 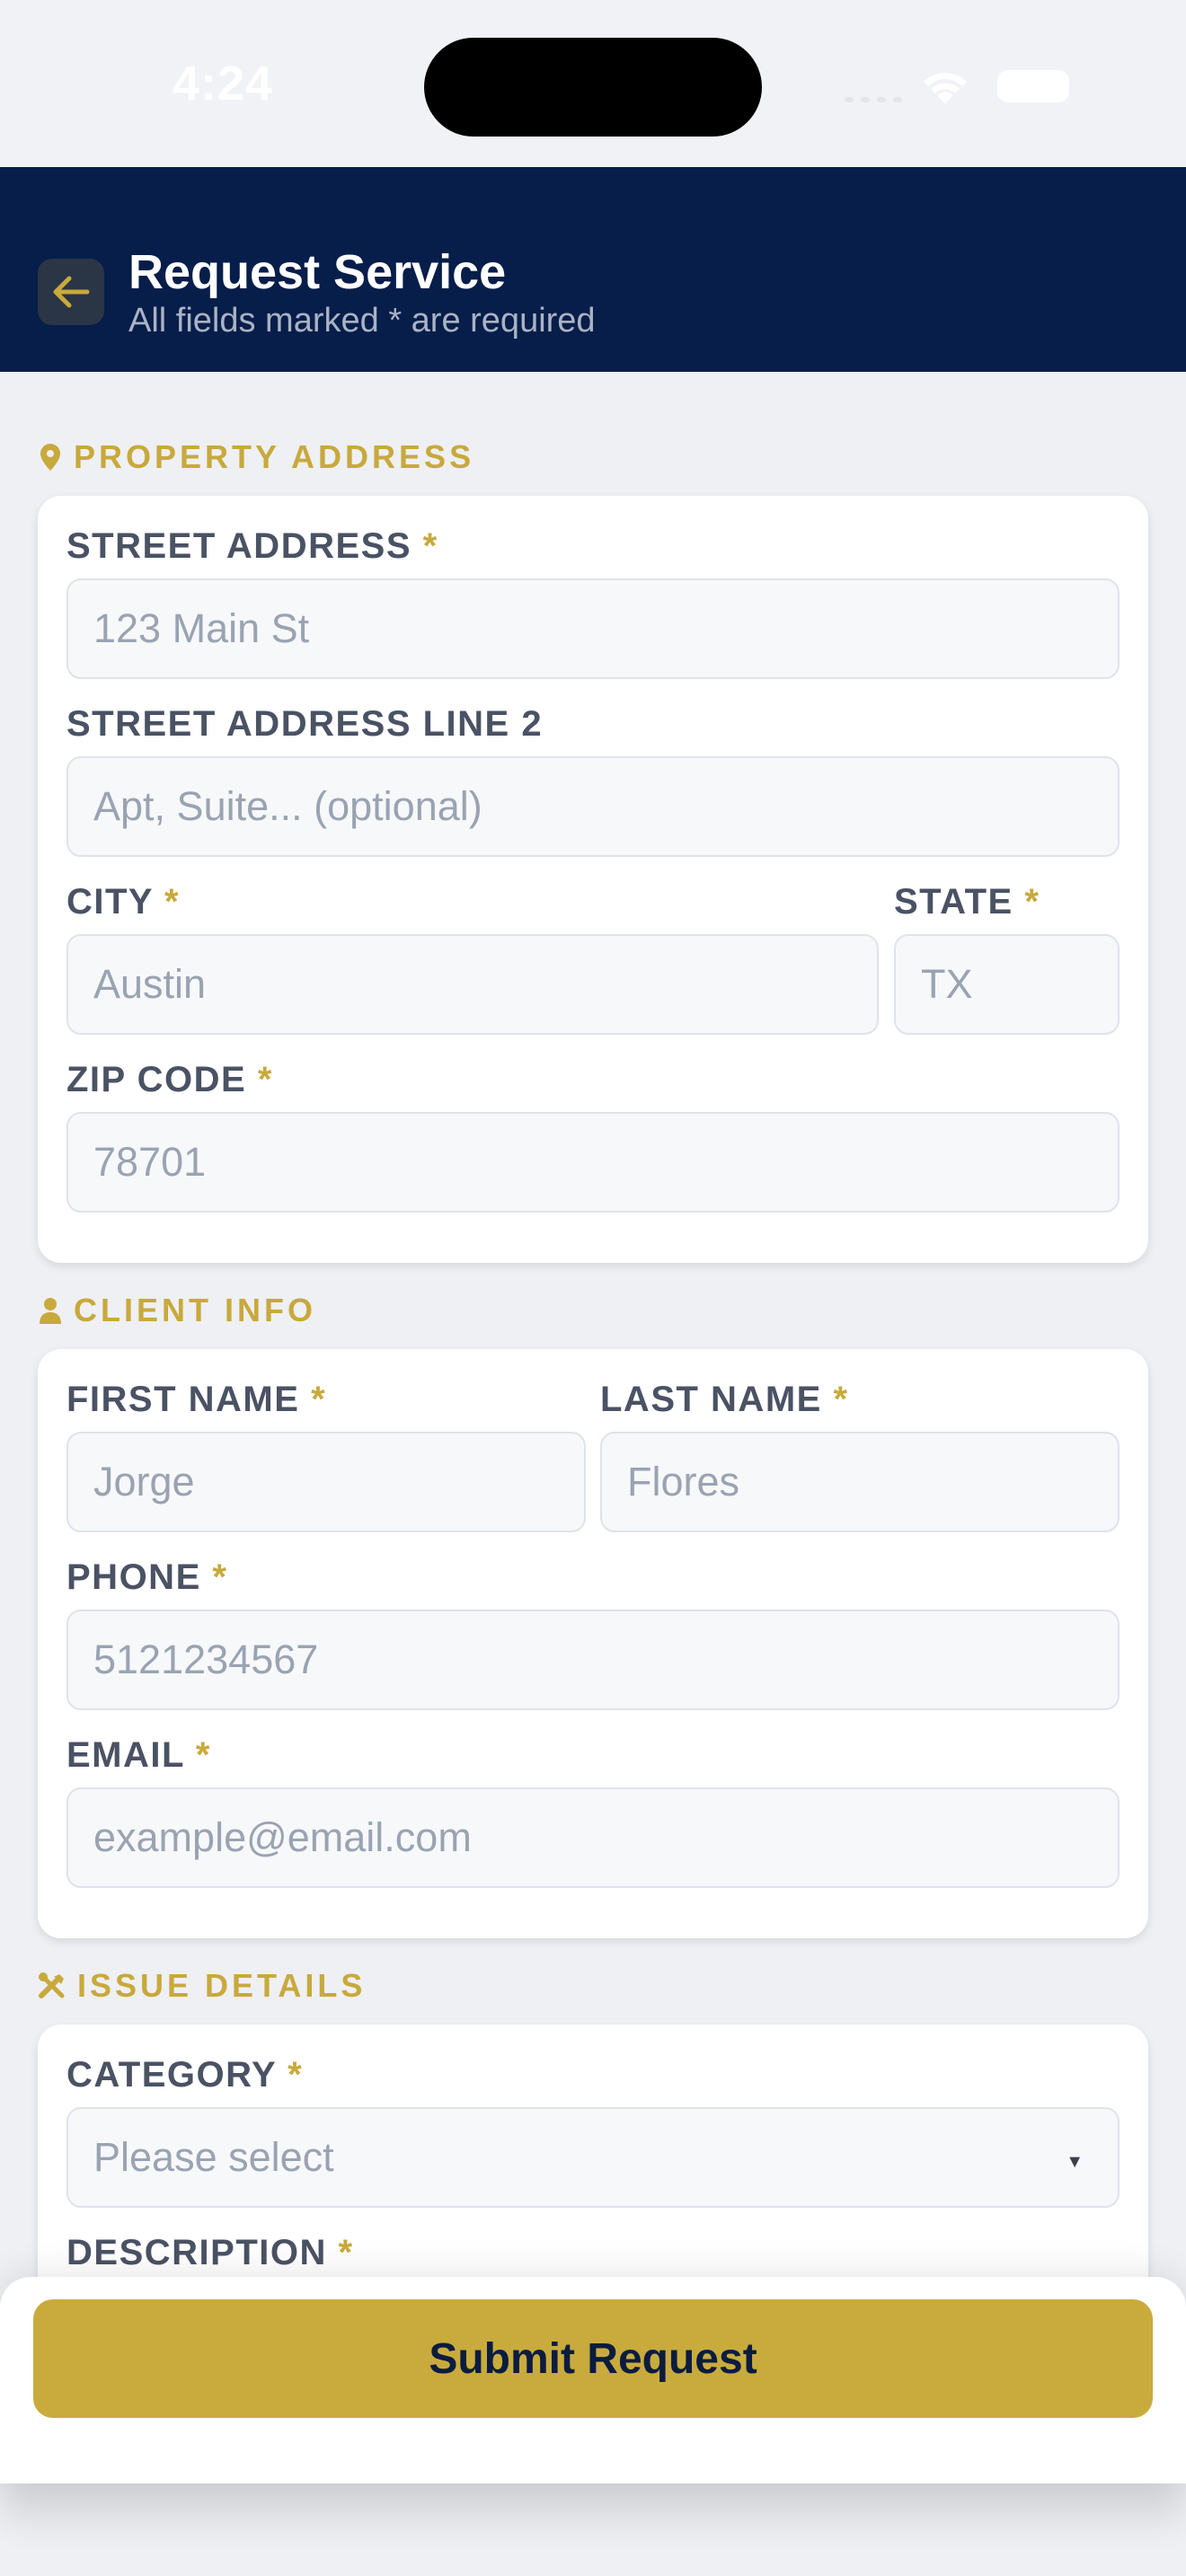 What do you see at coordinates (305, 724) in the screenshot?
I see `street-address-2-label: STREET ADDRESS LINE 2` at bounding box center [305, 724].